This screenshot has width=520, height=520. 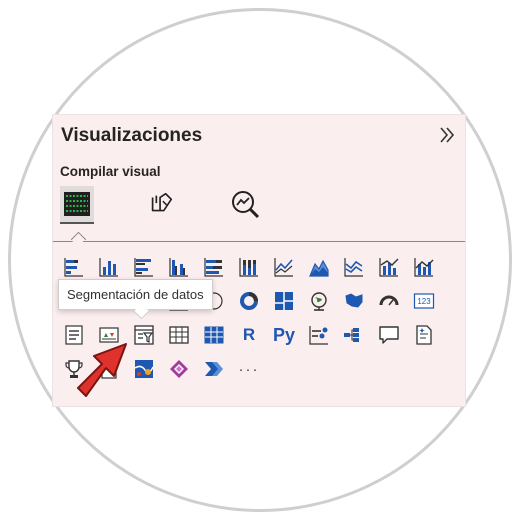 I want to click on slicer-tooltip: Segmentación de datos, so click(x=135, y=294).